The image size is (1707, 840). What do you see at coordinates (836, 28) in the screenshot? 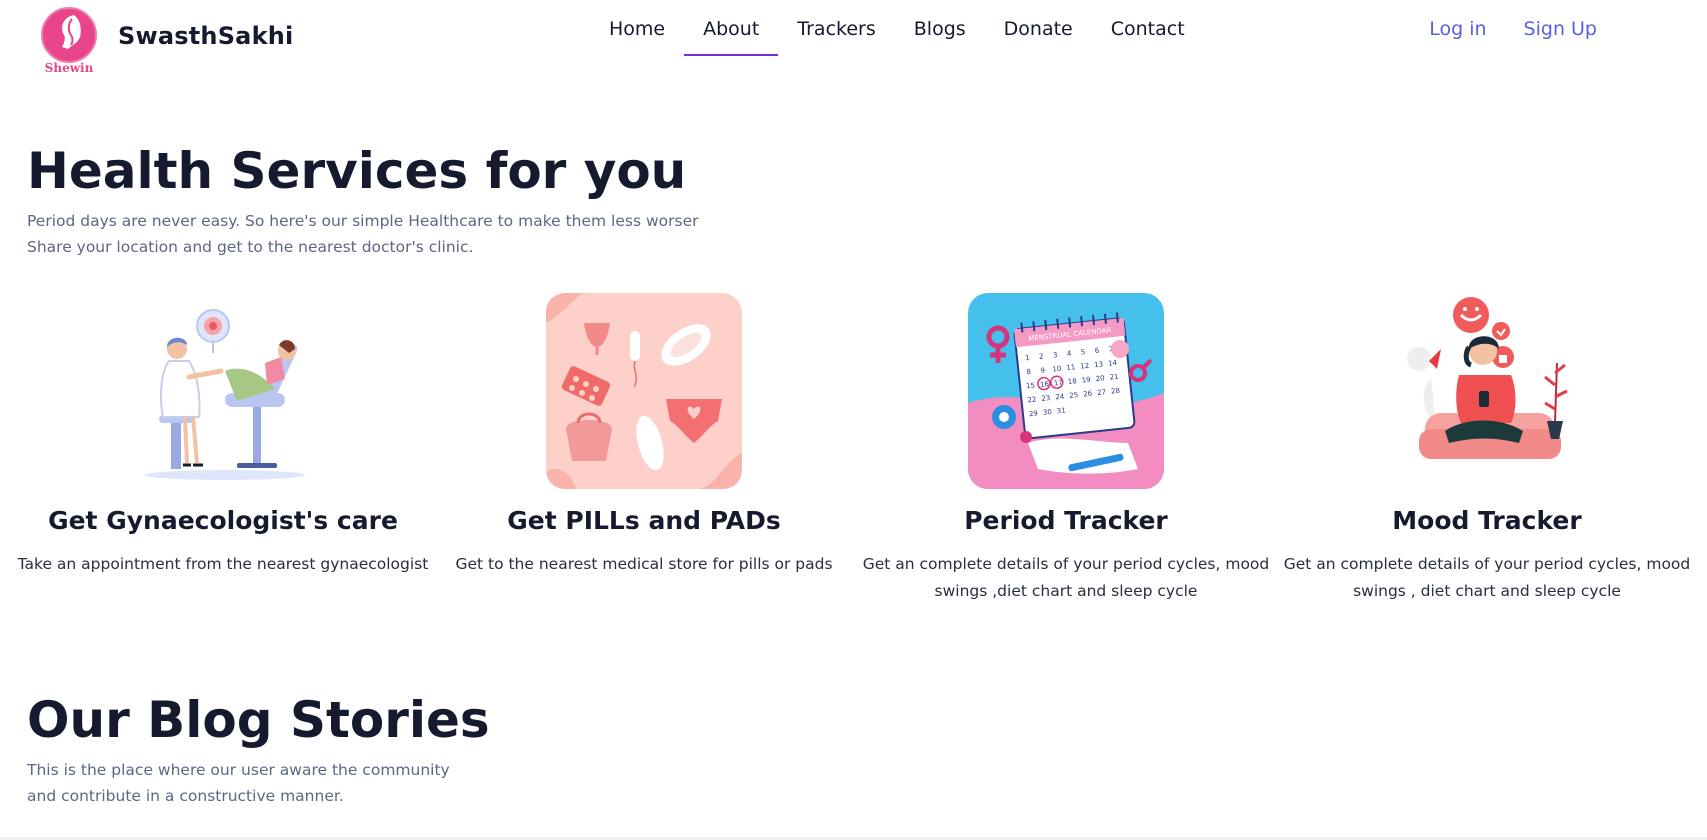
I see `nav-trackers: Trackers` at bounding box center [836, 28].